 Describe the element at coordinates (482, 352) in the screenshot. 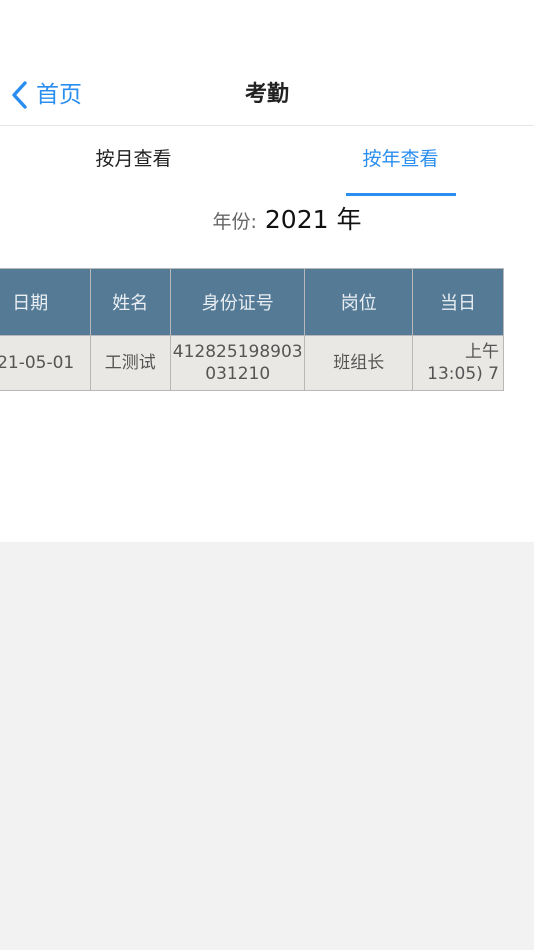

I see `cell-day-line-1: 上午` at that location.